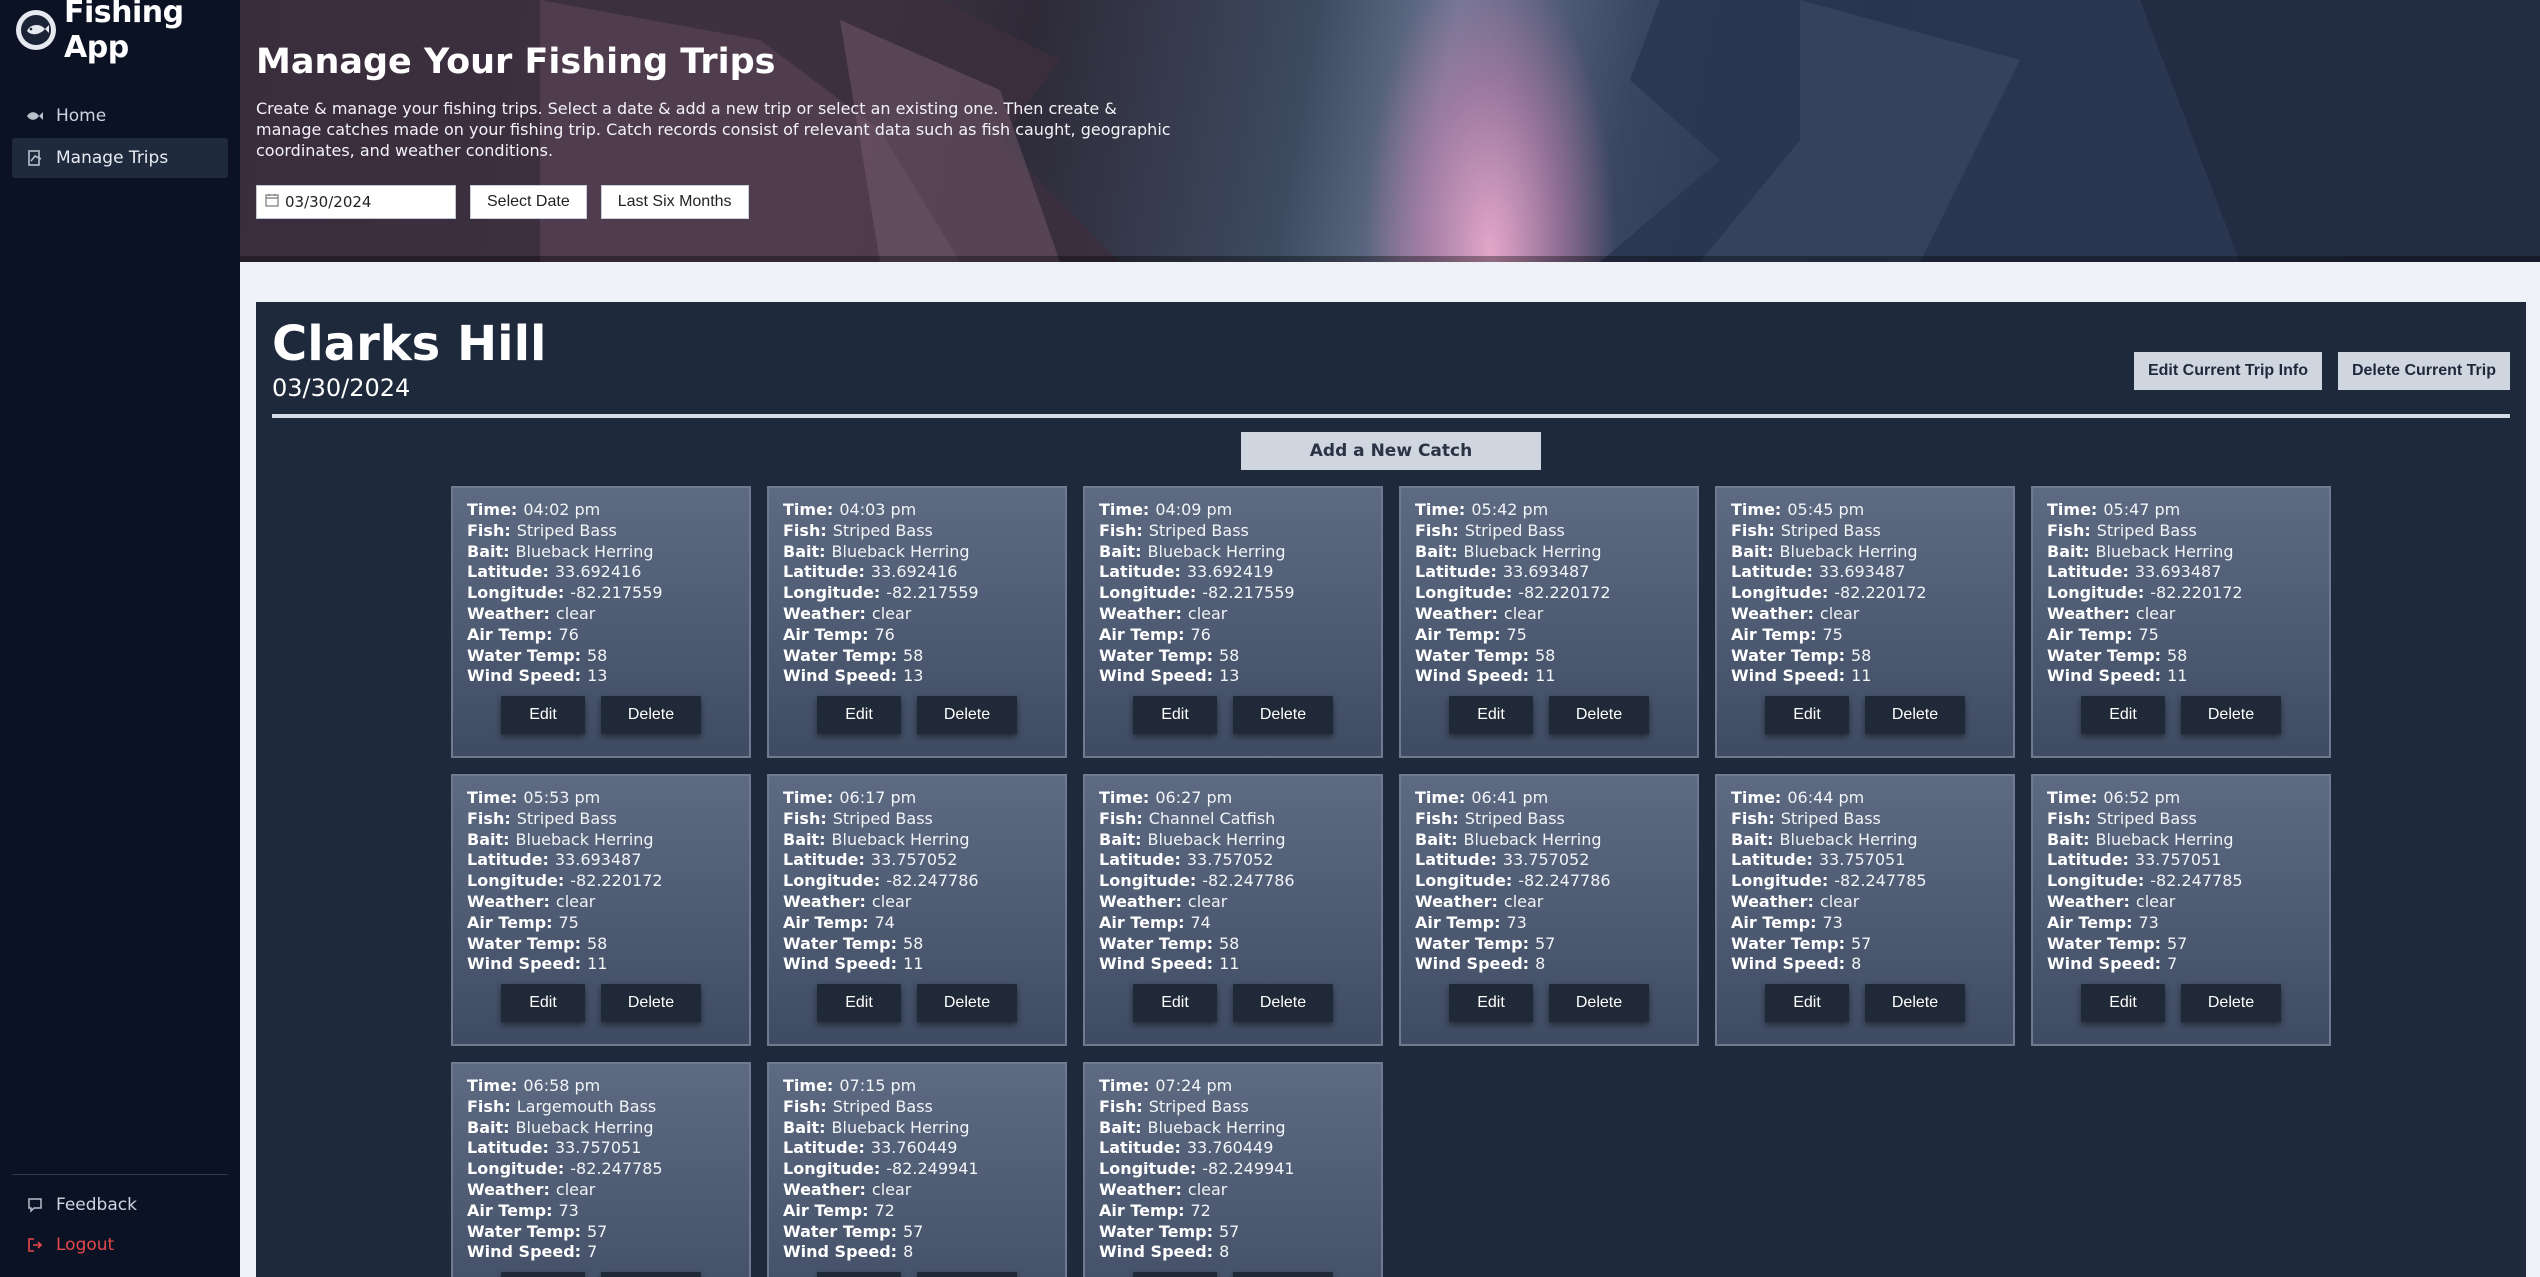 This screenshot has width=2540, height=1277. I want to click on catch-field-label: Bait:, so click(804, 1127).